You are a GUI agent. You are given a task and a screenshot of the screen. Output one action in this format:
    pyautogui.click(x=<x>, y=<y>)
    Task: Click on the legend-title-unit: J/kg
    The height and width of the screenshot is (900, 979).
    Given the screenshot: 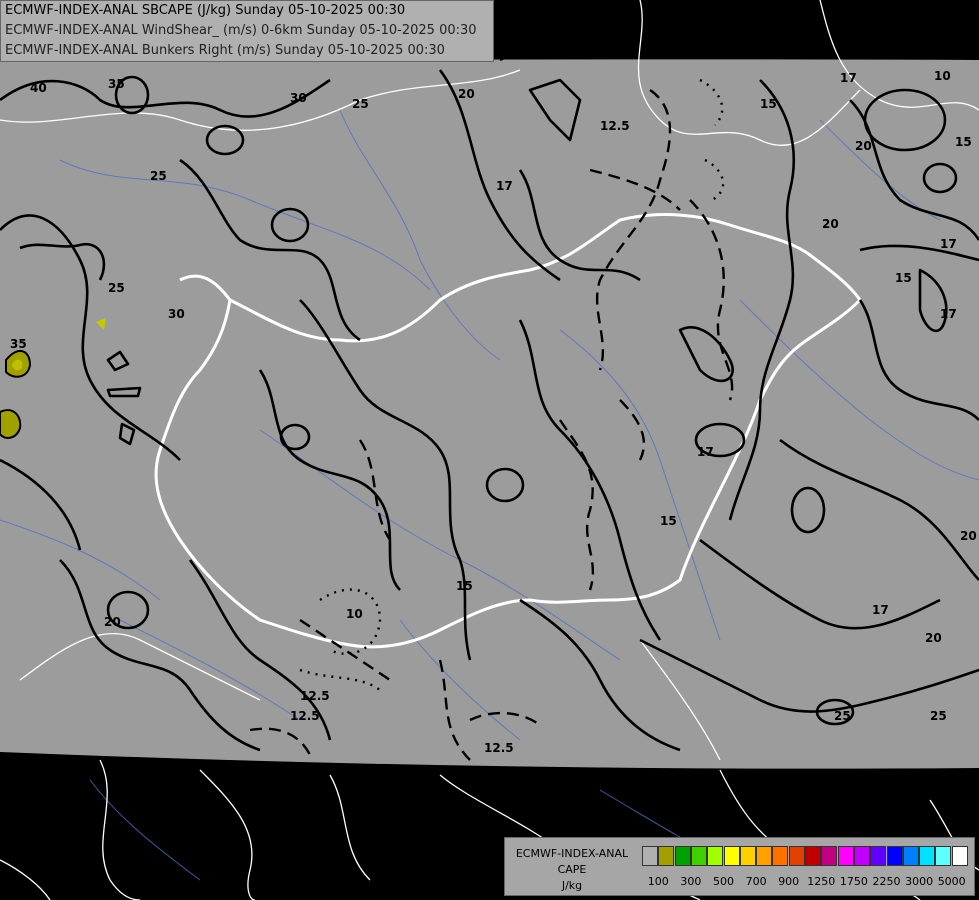 What is the action you would take?
    pyautogui.click(x=572, y=885)
    